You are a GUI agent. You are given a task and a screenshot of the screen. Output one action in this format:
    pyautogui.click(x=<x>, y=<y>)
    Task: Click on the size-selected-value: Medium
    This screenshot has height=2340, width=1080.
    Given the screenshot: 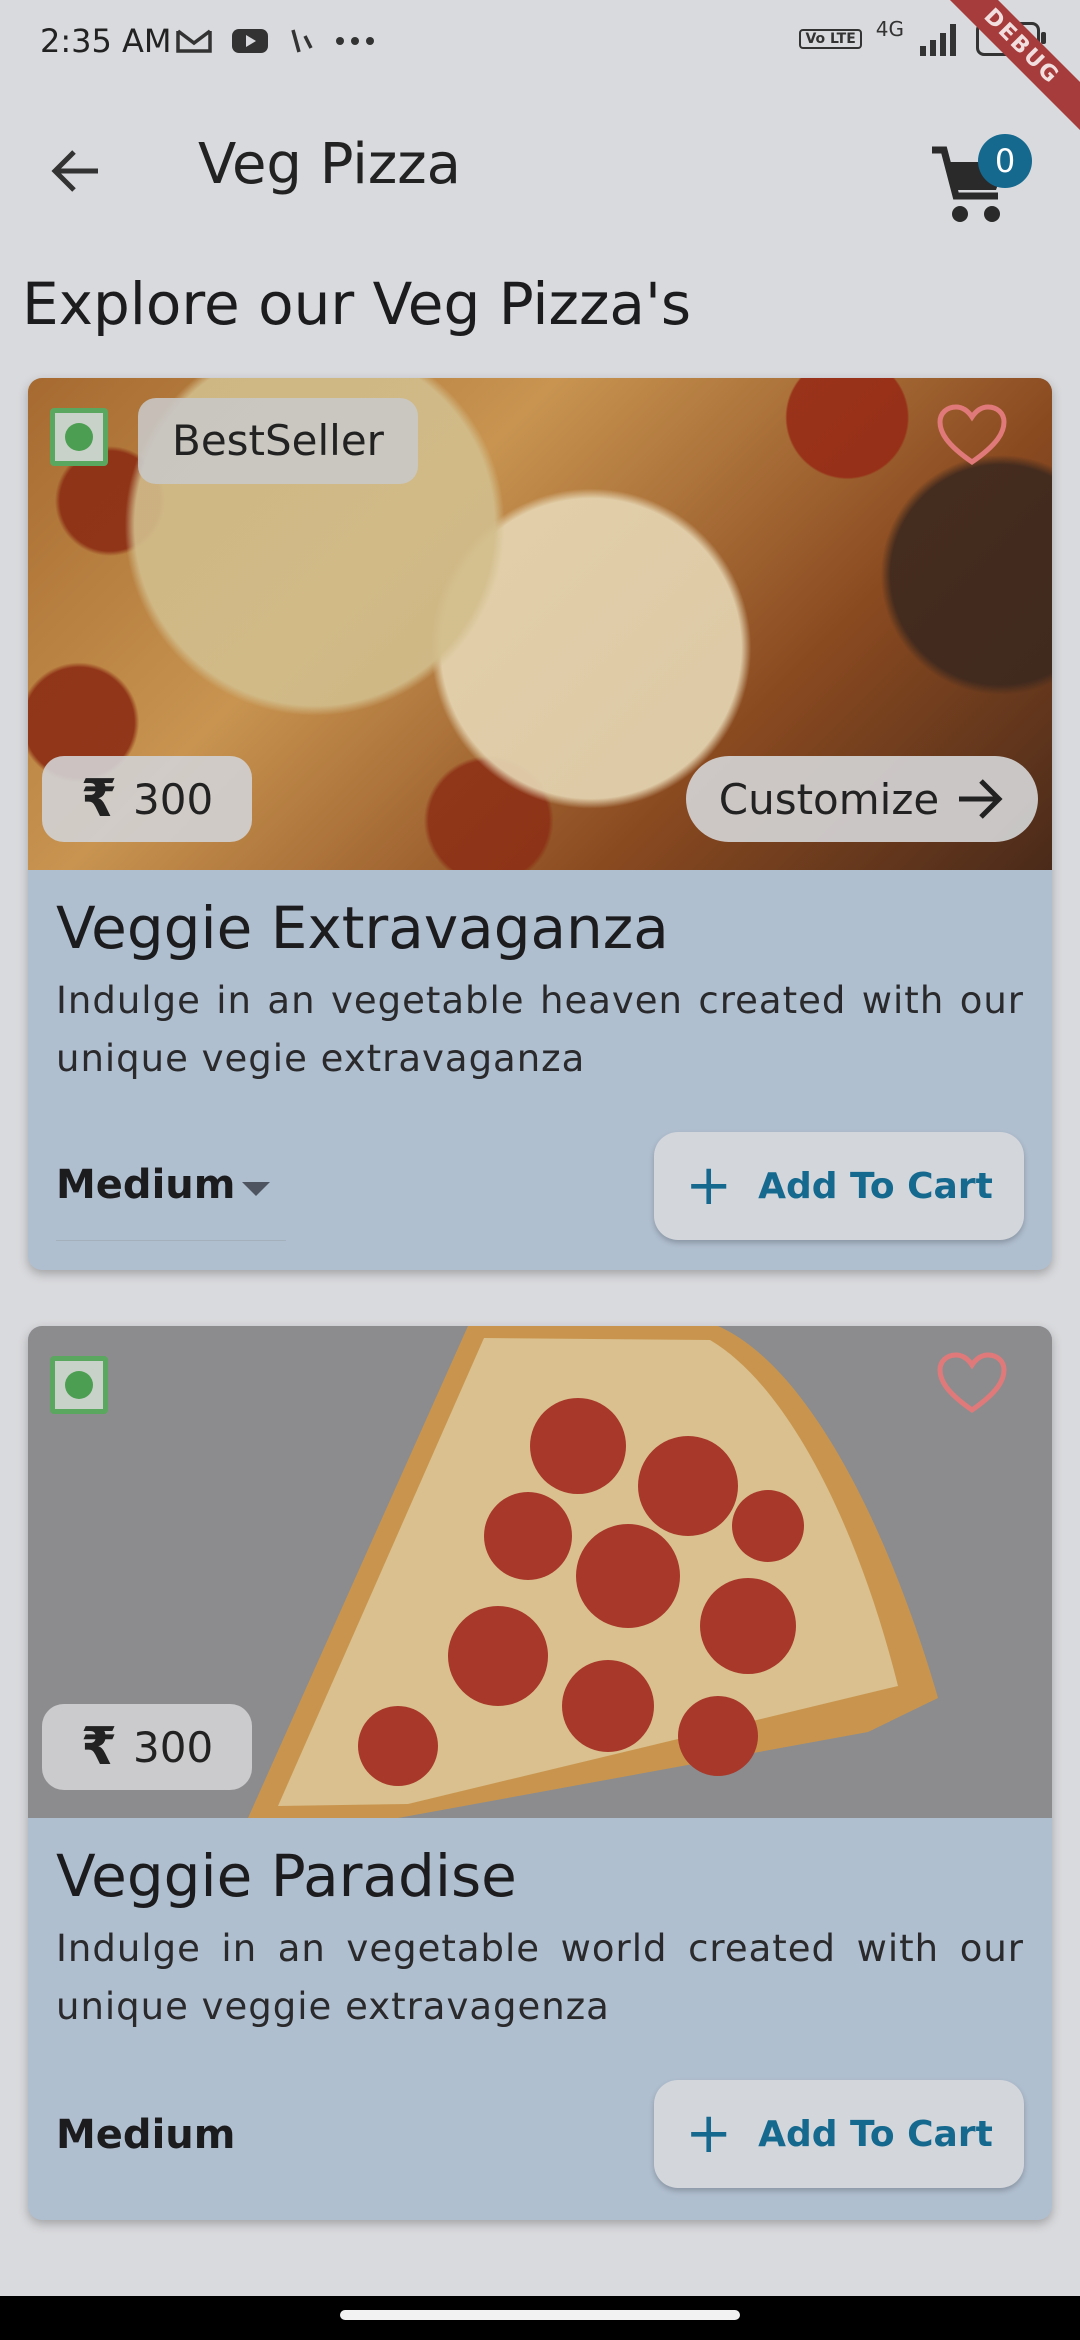 What is the action you would take?
    pyautogui.click(x=146, y=1185)
    